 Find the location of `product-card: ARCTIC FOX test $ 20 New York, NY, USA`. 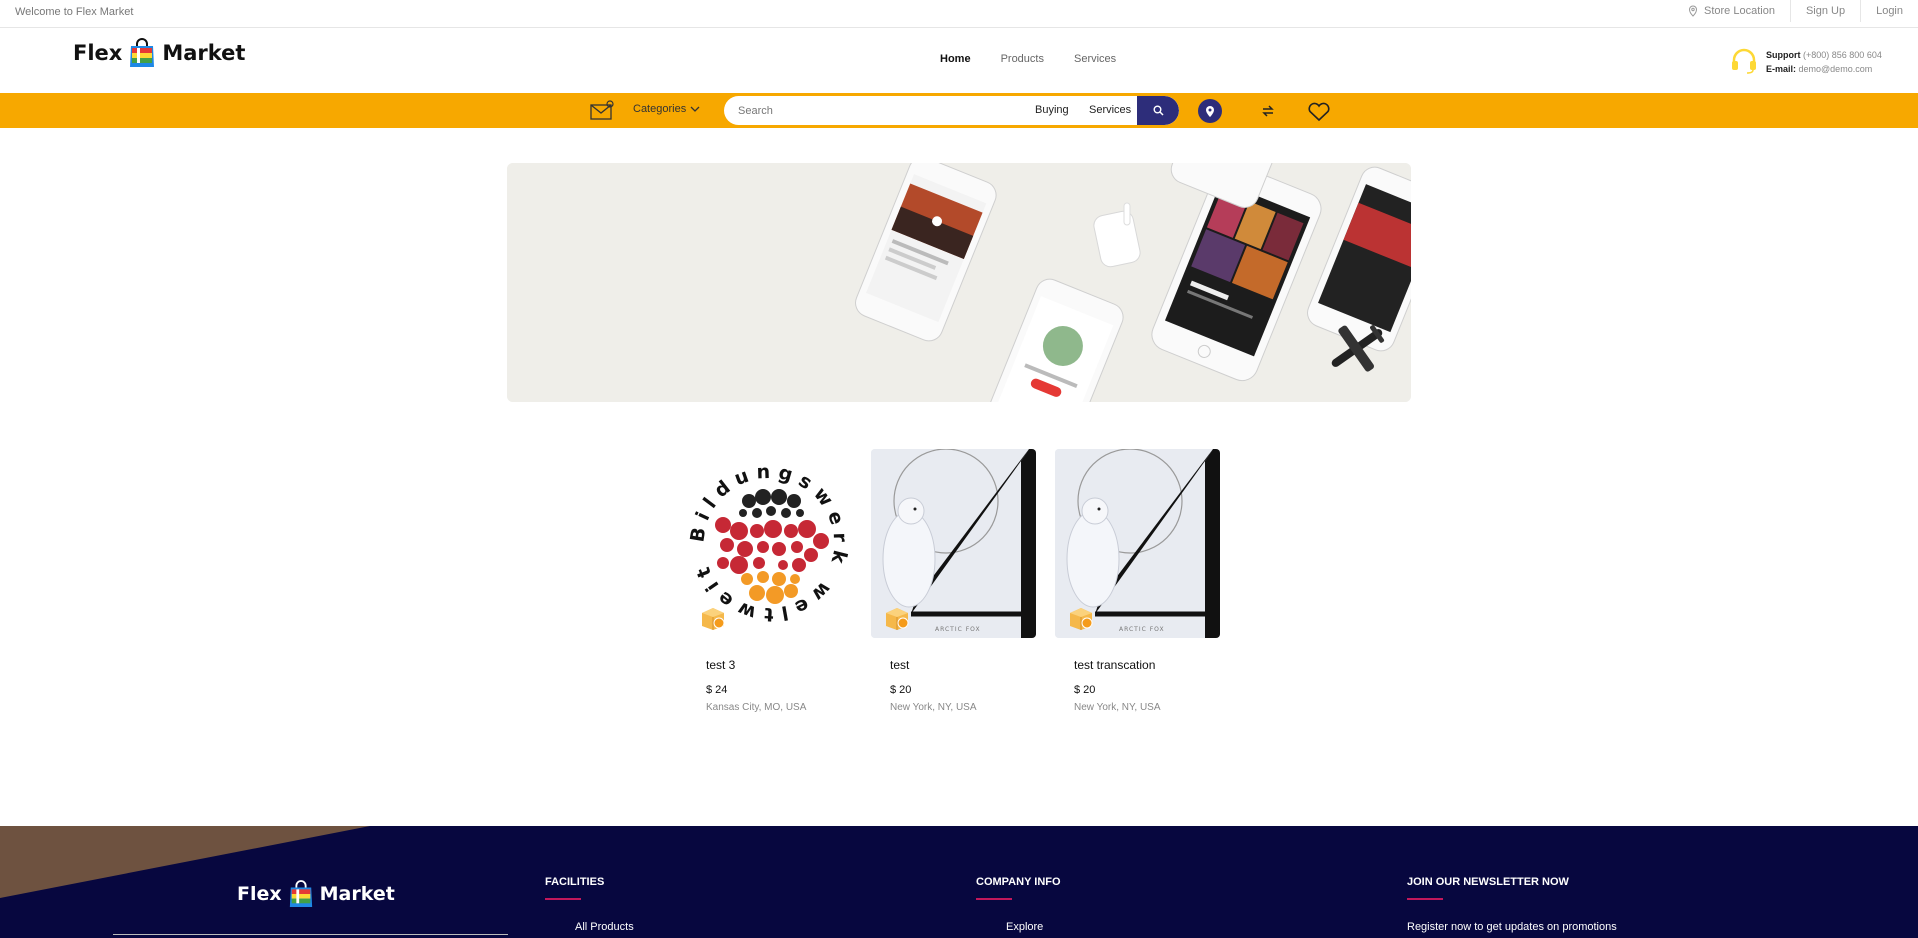

product-card: ARCTIC FOX test $ 20 New York, NY, USA is located at coordinates (953, 581).